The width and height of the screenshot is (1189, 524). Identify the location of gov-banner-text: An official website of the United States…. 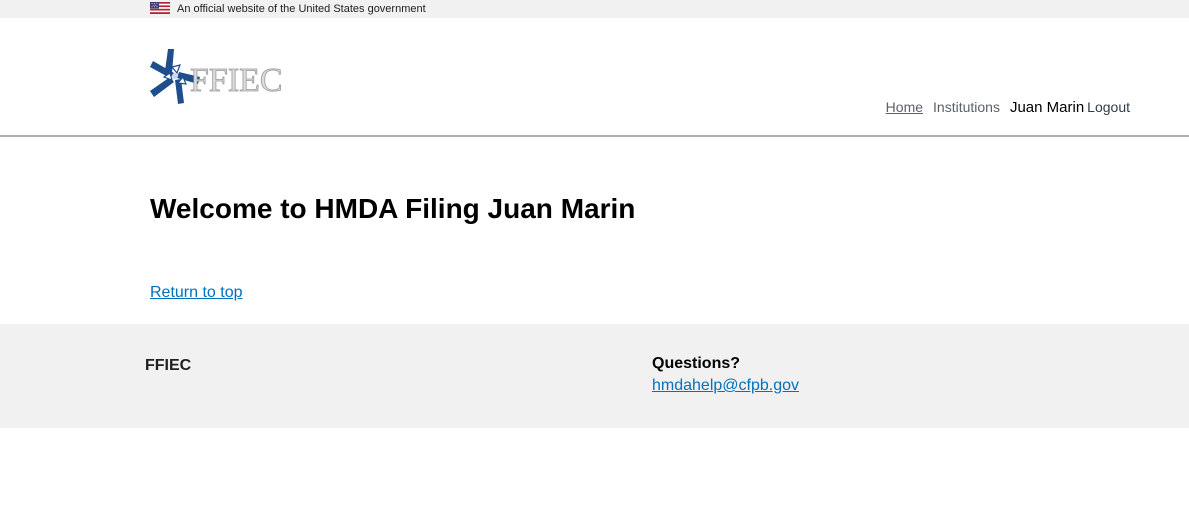
(301, 9).